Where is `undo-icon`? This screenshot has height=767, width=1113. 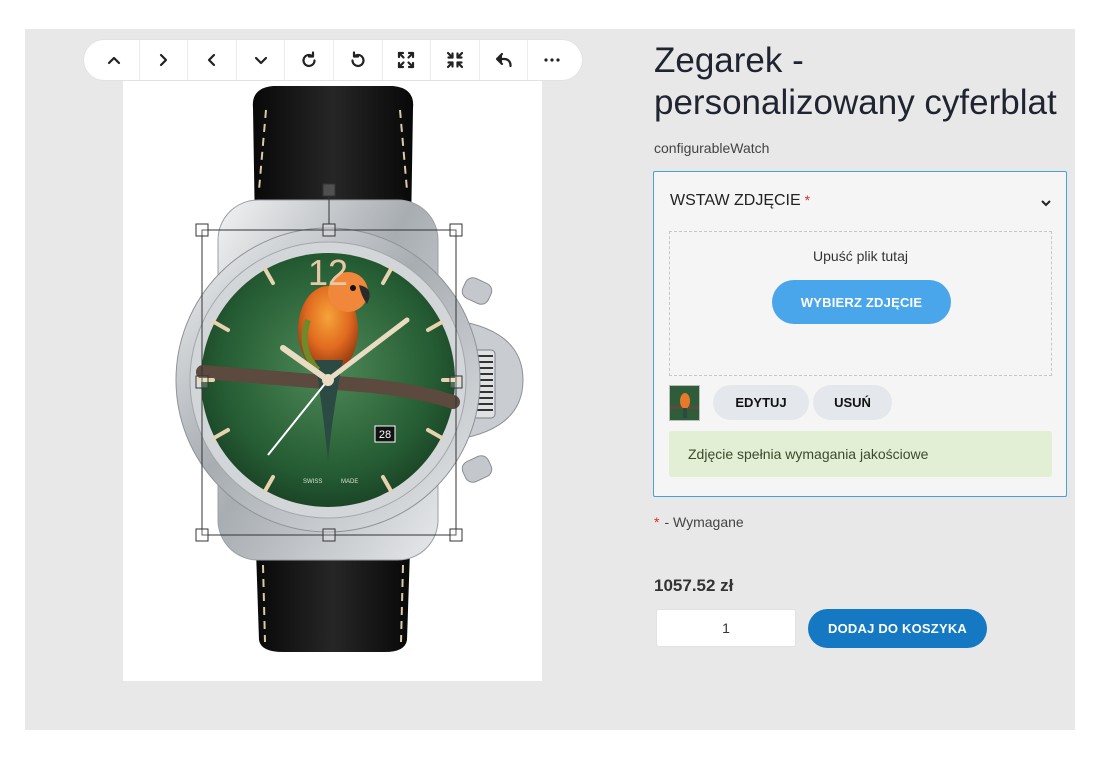
undo-icon is located at coordinates (503, 60).